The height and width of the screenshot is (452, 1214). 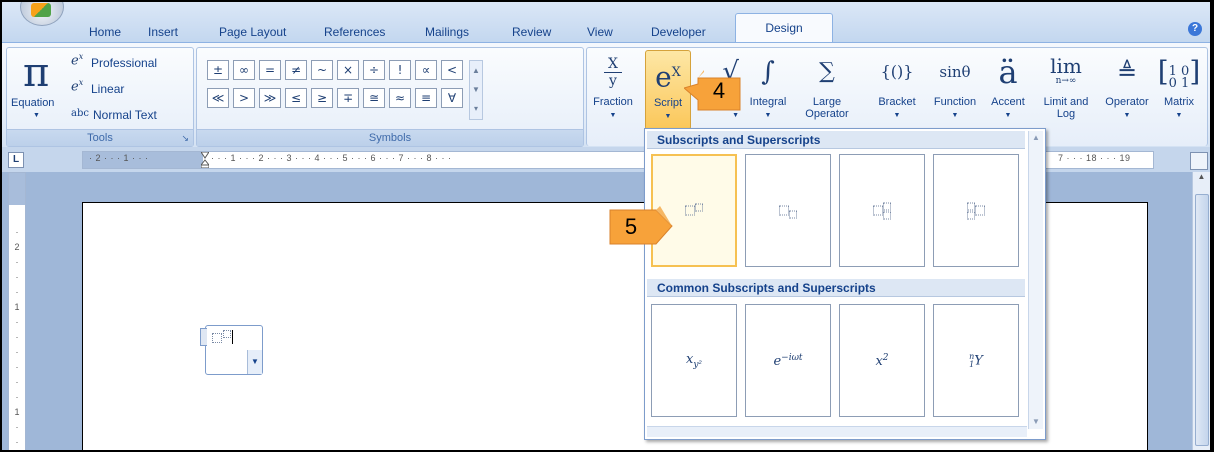 What do you see at coordinates (827, 89) in the screenshot?
I see `large-operator-button: ∑ Large Operator` at bounding box center [827, 89].